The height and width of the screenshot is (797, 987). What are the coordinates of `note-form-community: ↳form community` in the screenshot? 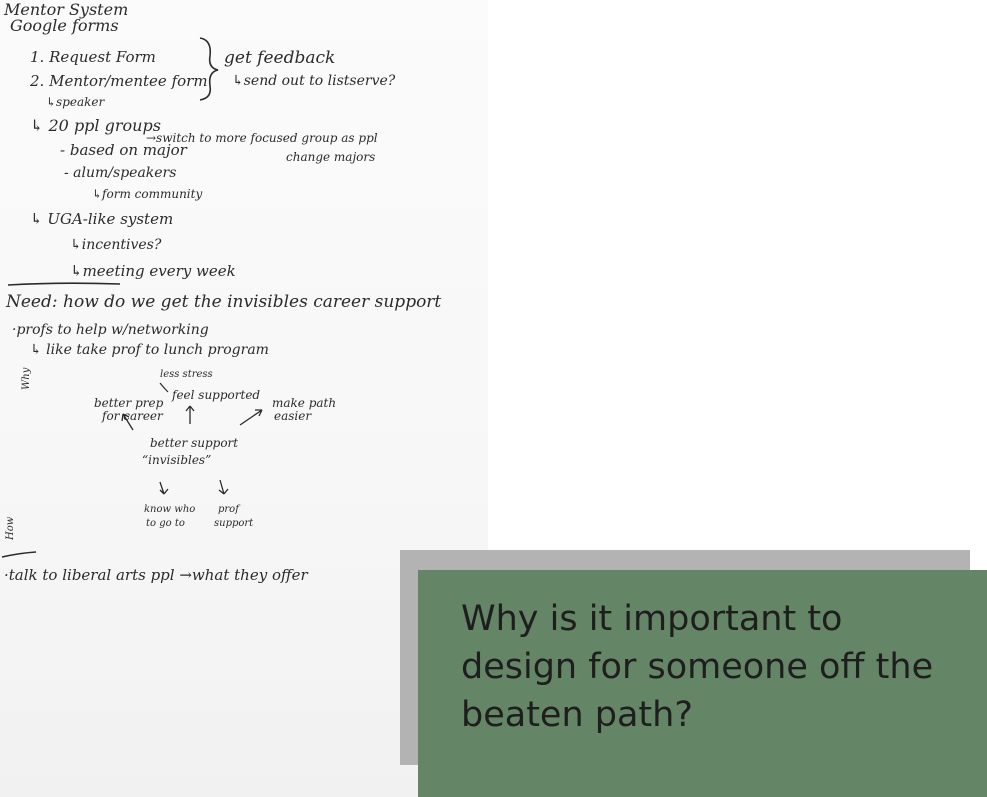 It's located at (147, 194).